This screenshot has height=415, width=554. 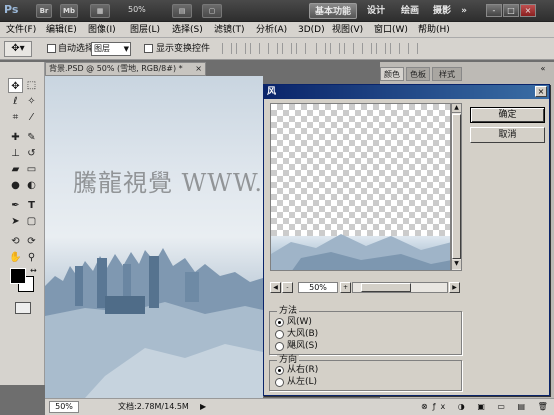 I want to click on swap-colors-icon: ↔, so click(x=33, y=270).